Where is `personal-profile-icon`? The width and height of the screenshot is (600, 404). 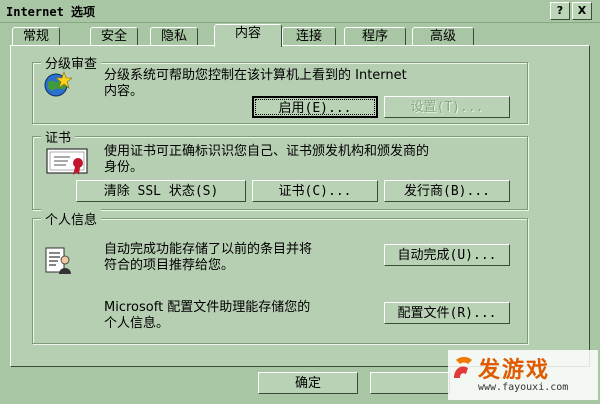 personal-profile-icon is located at coordinates (58, 260).